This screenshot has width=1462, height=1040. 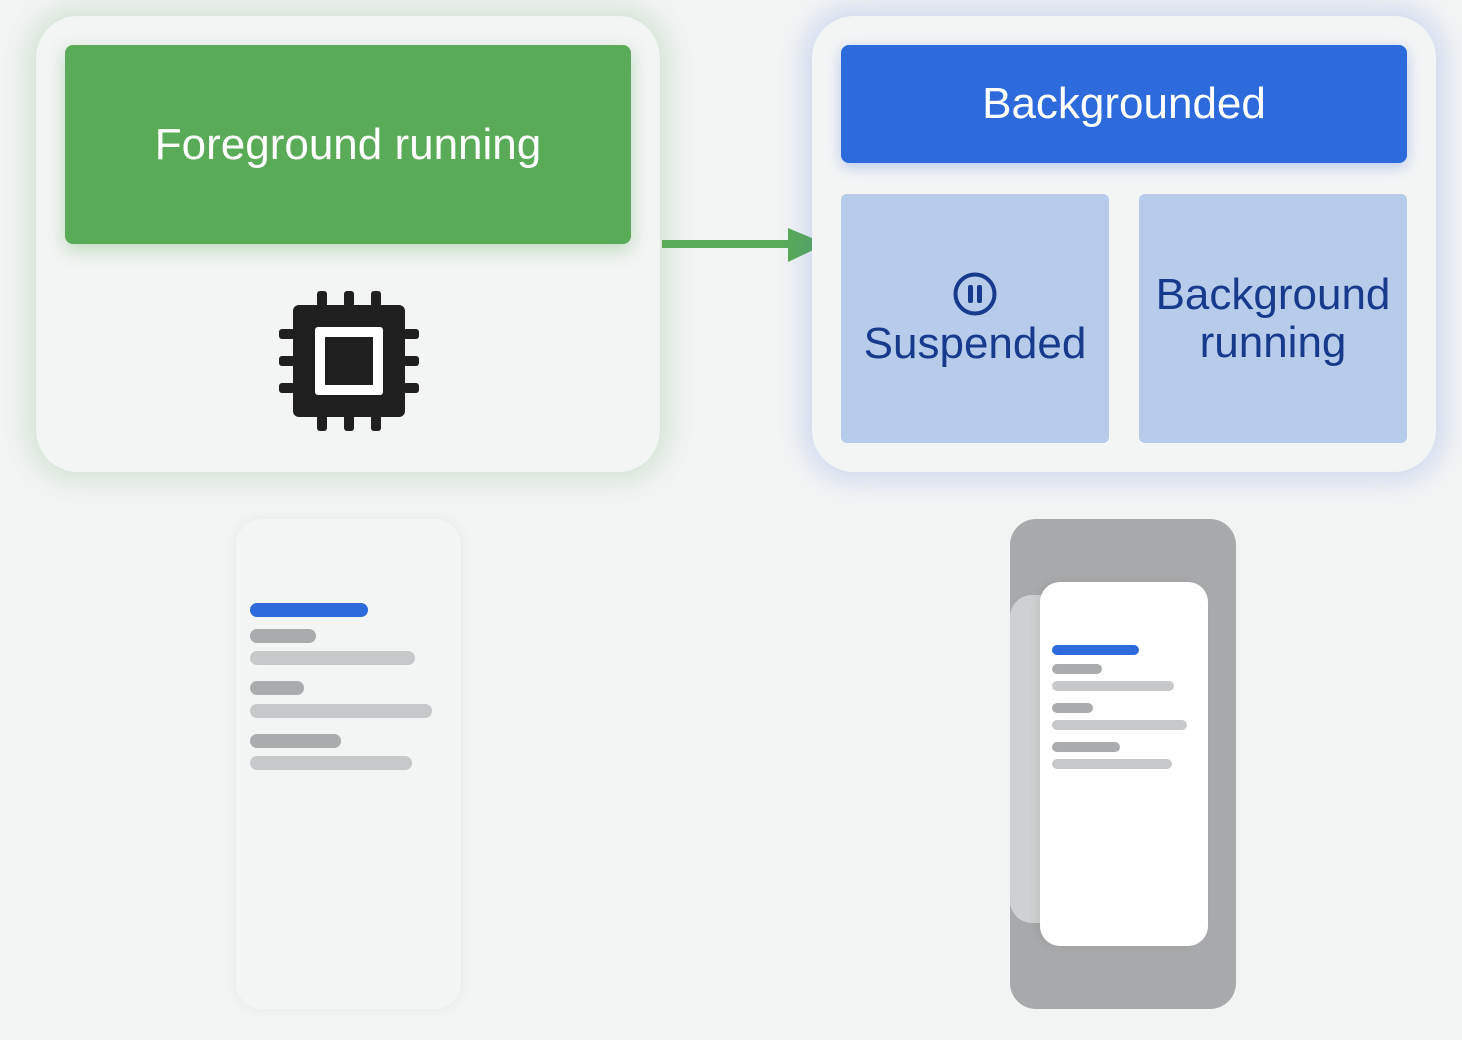 I want to click on foreground-running-box: Foreground running, so click(x=348, y=144).